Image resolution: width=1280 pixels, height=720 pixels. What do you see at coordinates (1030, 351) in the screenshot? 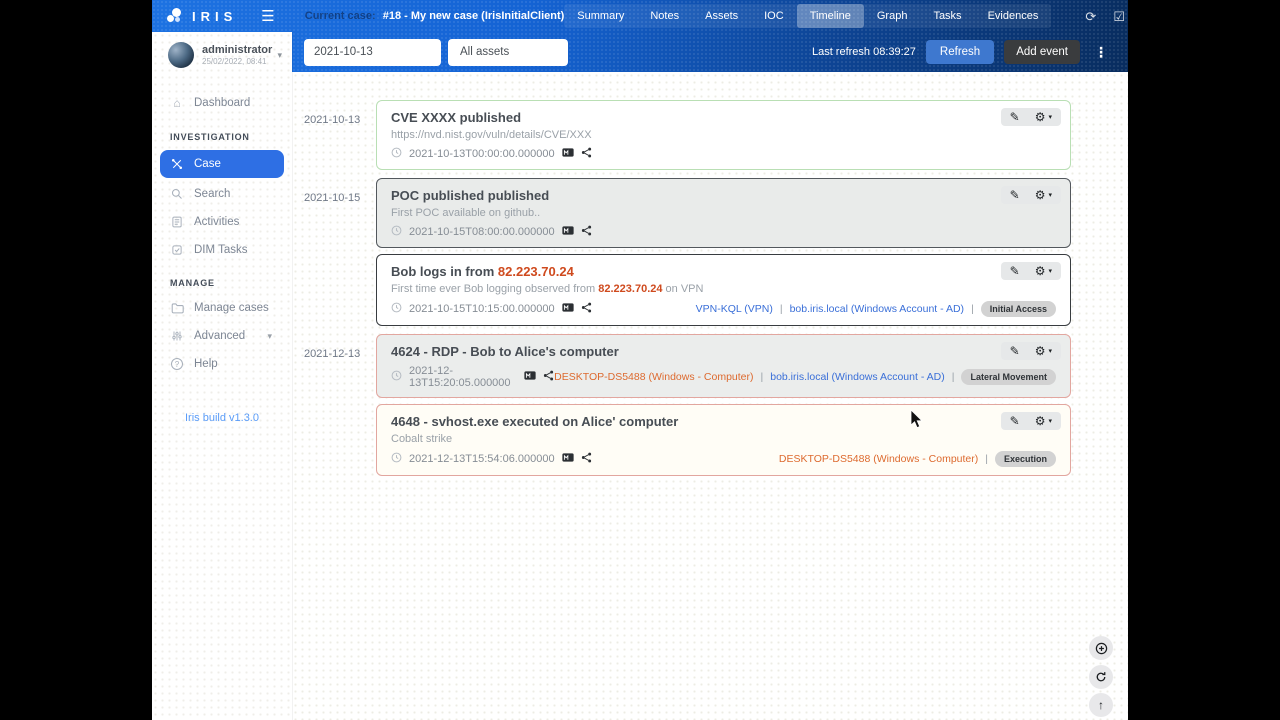
I see `event-actions: ✎ ⚙ ▾` at bounding box center [1030, 351].